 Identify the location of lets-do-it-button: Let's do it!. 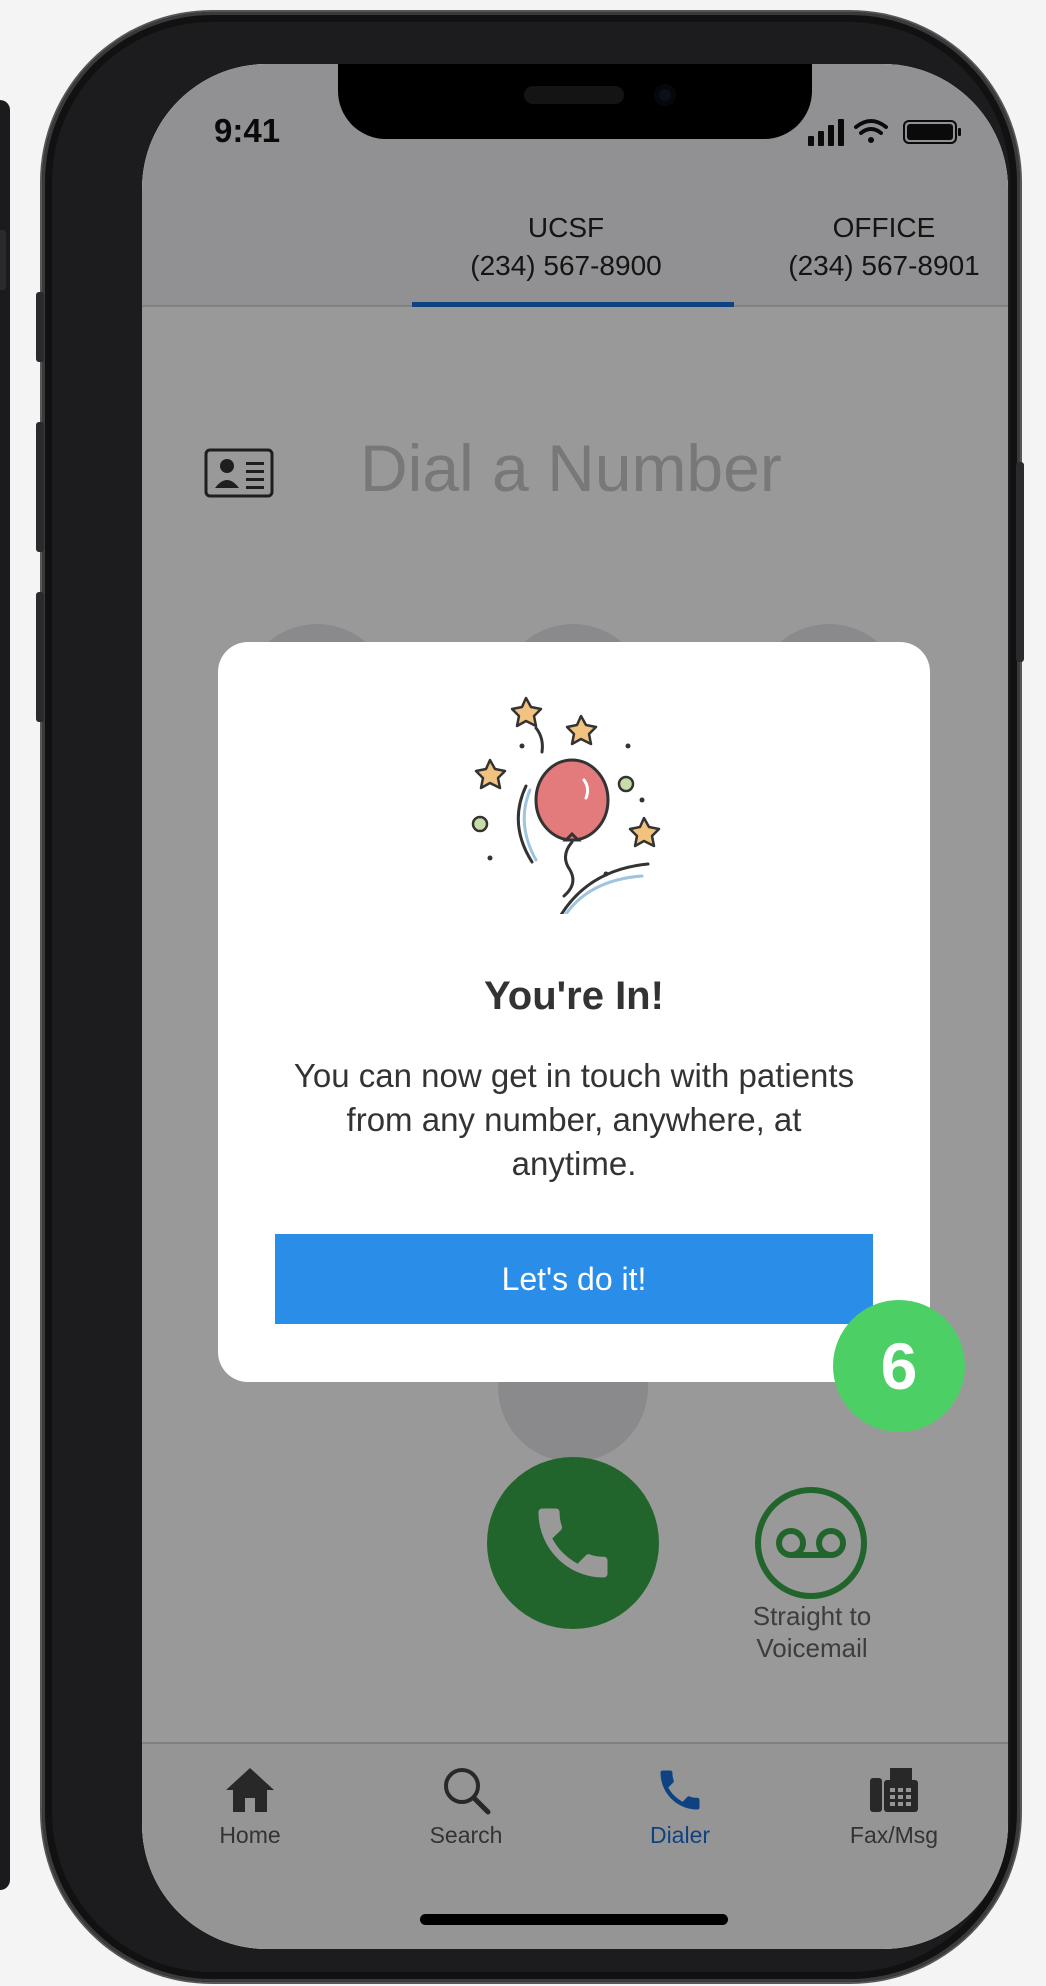
(574, 1279).